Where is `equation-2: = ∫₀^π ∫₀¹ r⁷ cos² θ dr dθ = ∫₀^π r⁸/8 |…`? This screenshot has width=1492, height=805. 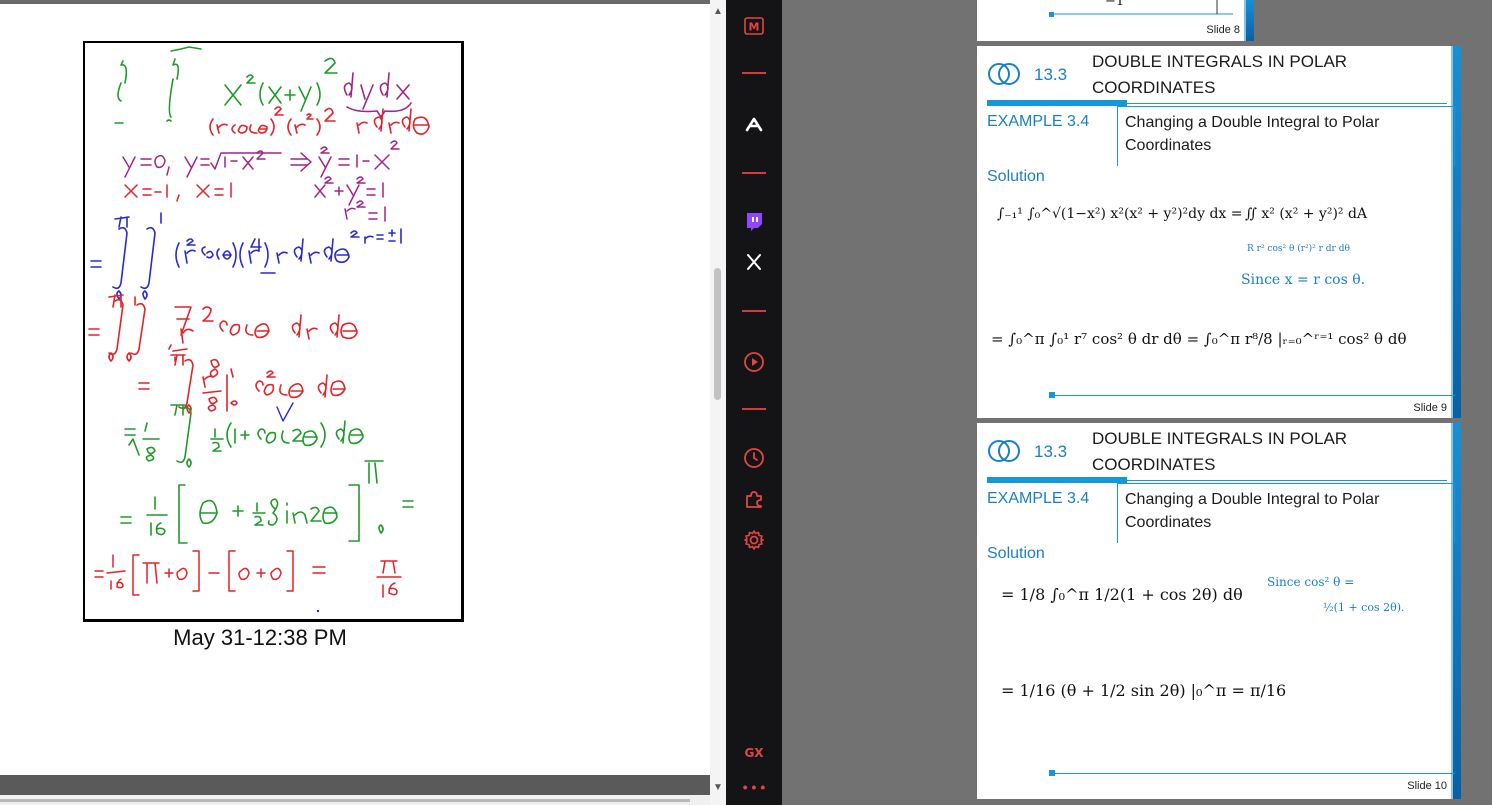
equation-2: = ∫₀^π ∫₀¹ r⁷ cos² θ dr dθ = ∫₀^π r⁸/8 |… is located at coordinates (1199, 339).